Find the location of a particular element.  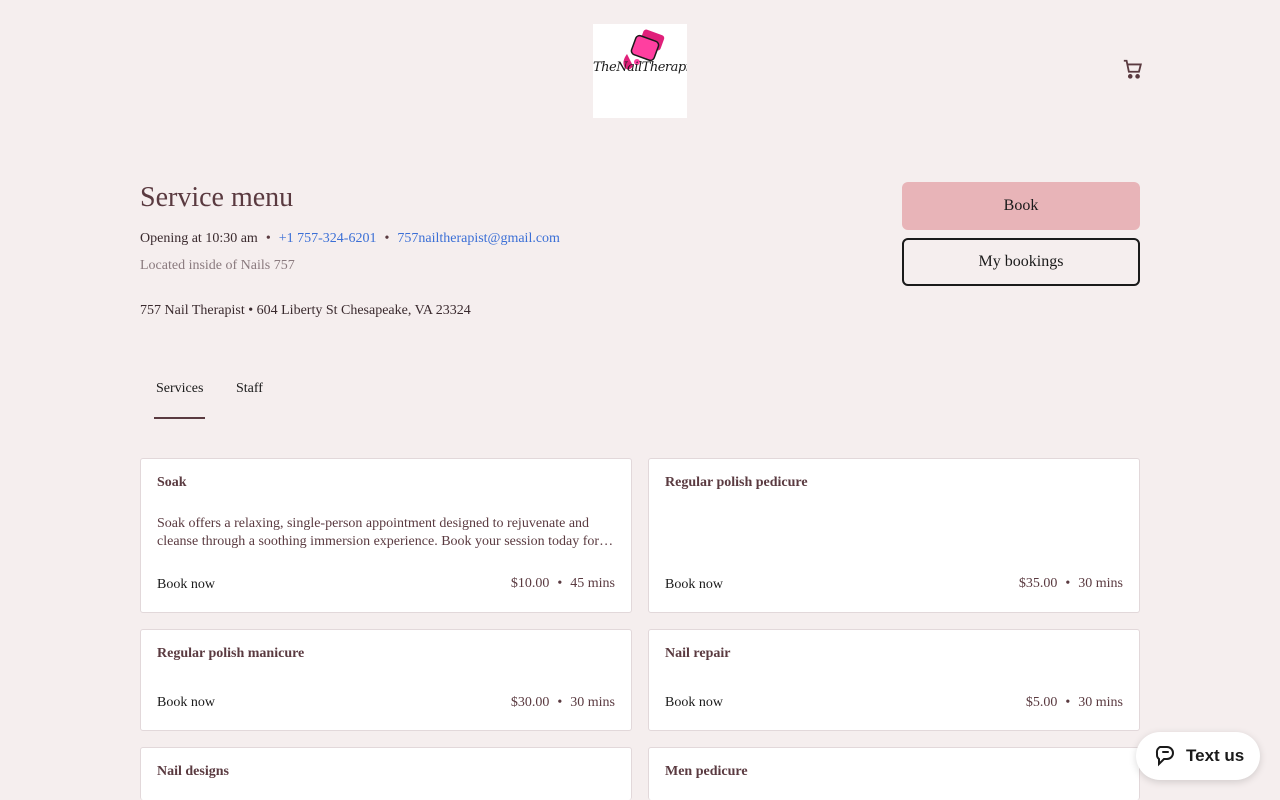

logo-text: TheNailTherapist is located at coordinates (640, 67).